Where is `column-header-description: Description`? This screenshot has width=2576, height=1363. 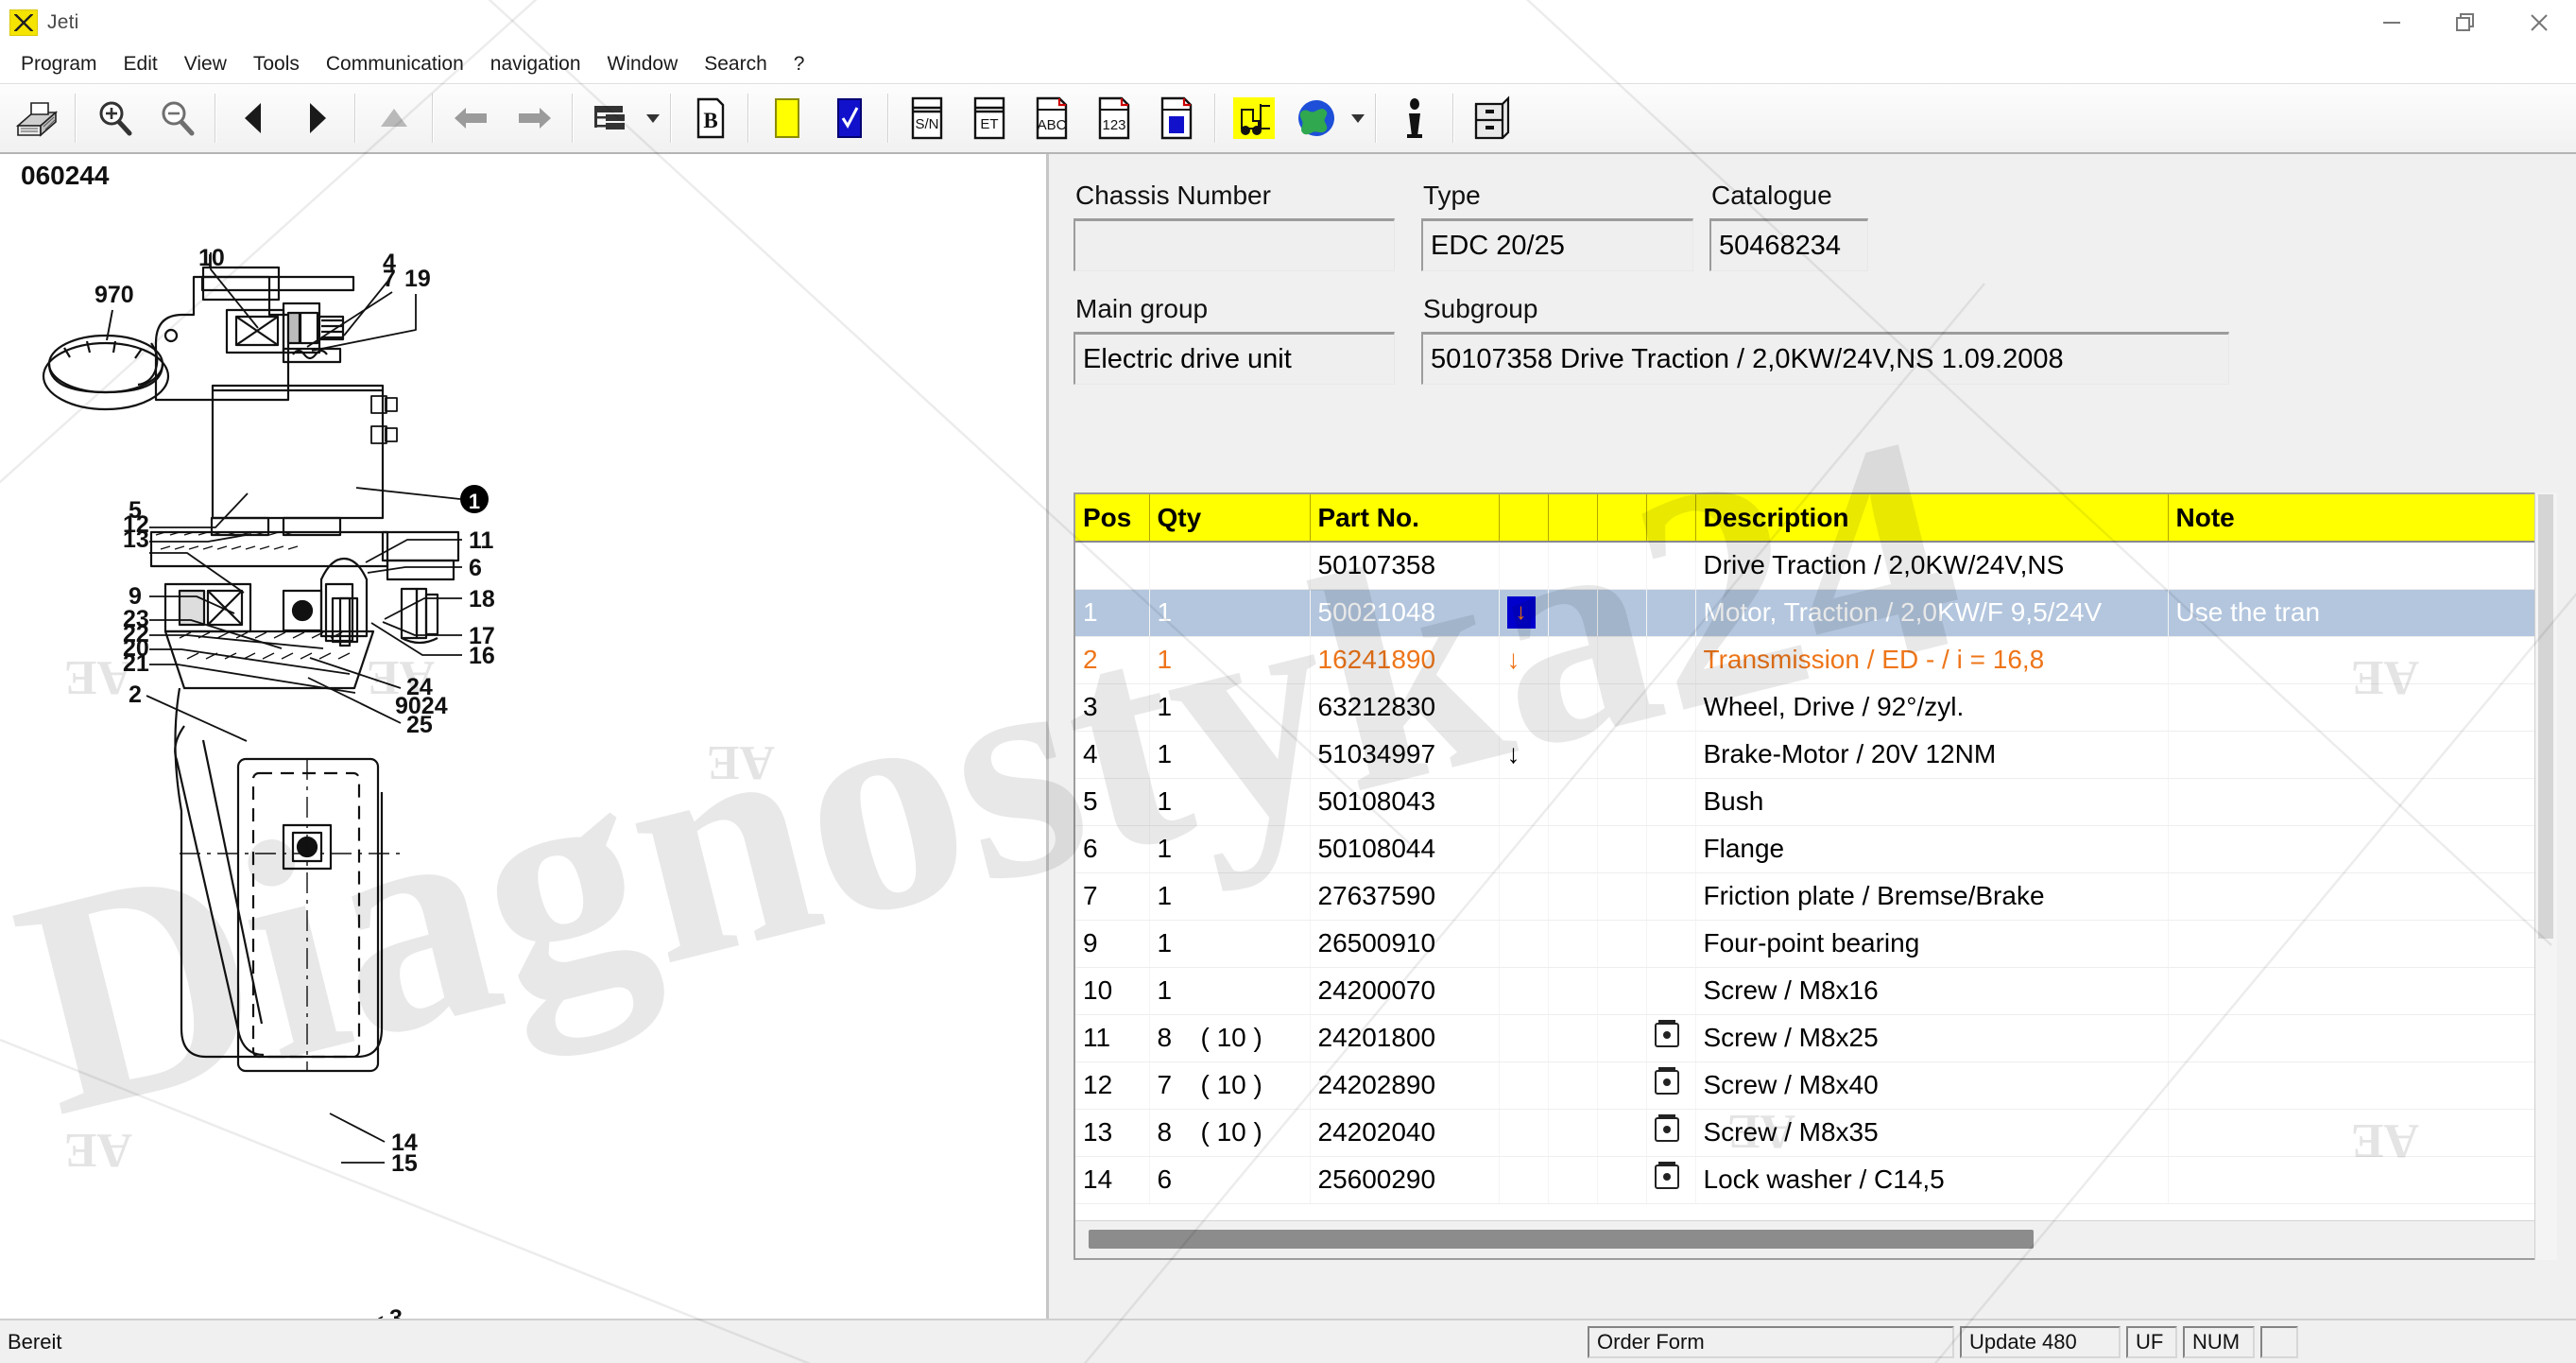 column-header-description: Description is located at coordinates (1932, 519).